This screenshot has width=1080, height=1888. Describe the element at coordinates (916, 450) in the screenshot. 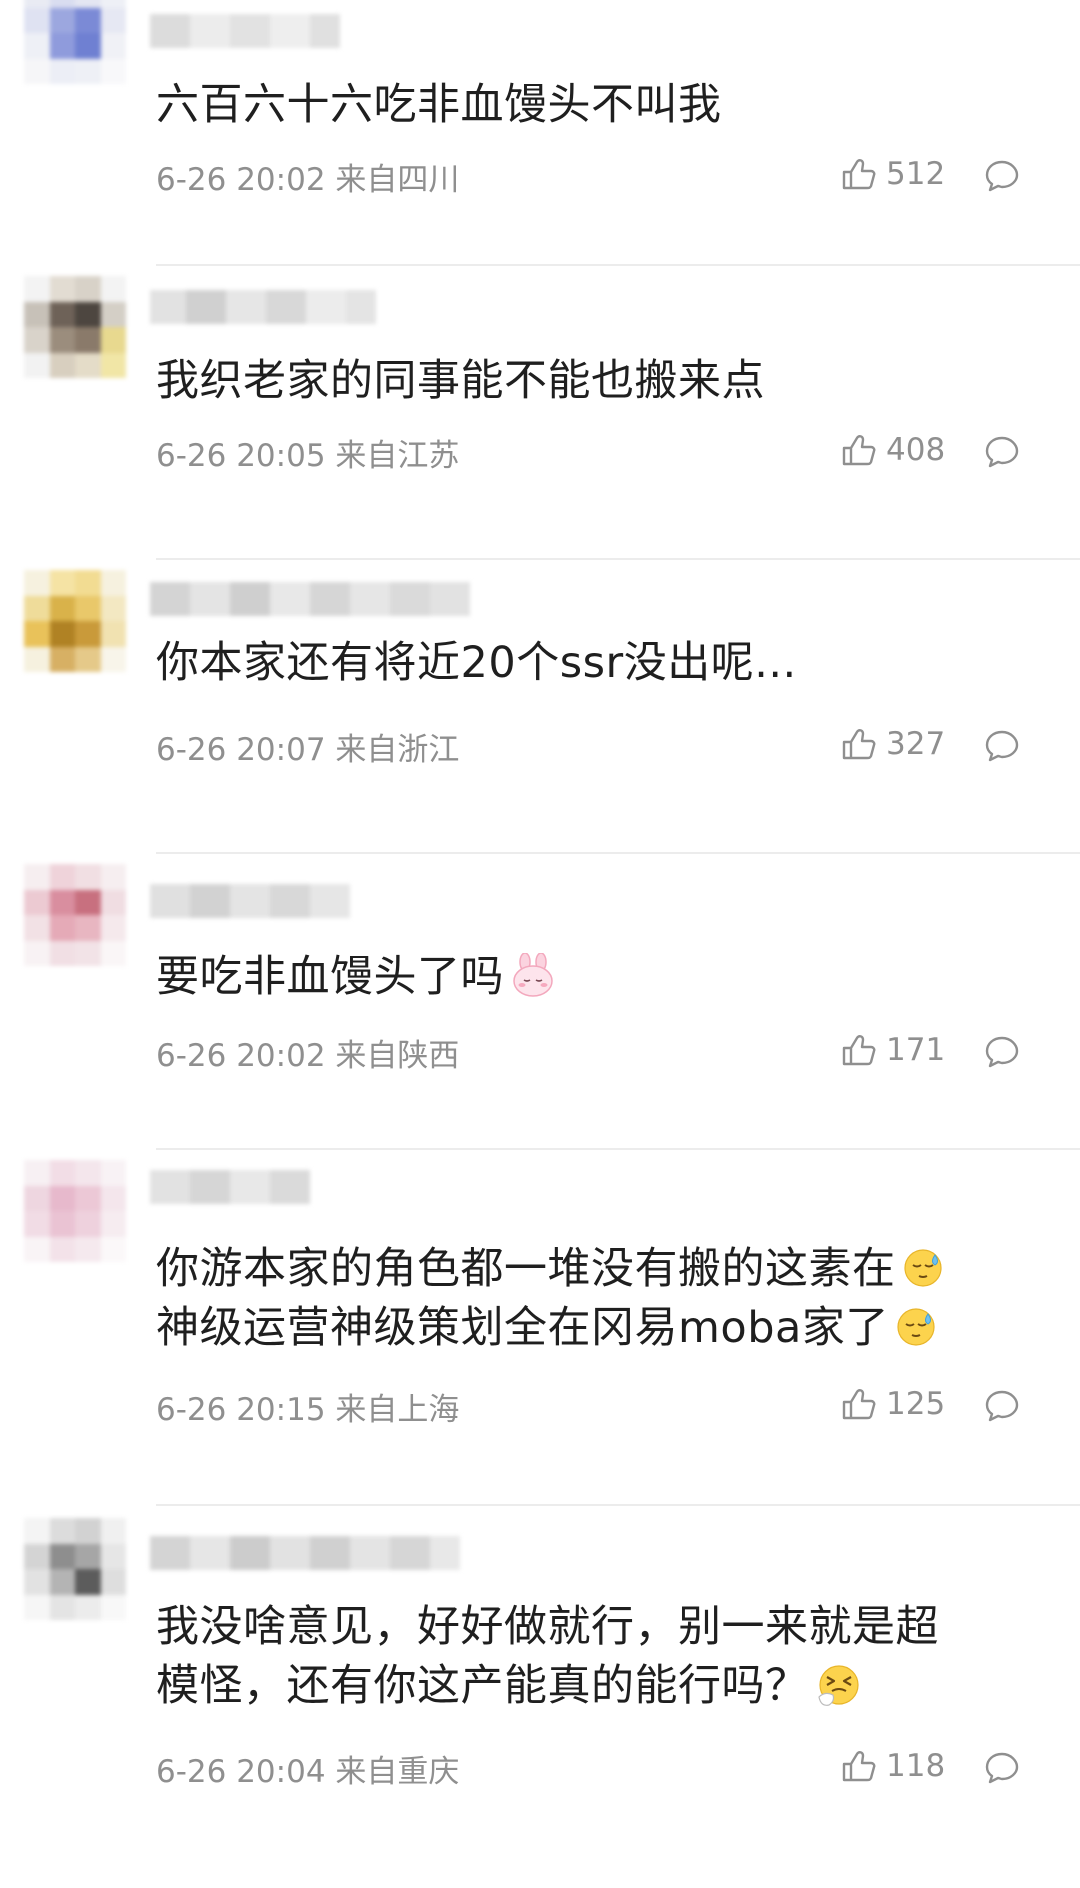

I see `like-count: 408` at that location.